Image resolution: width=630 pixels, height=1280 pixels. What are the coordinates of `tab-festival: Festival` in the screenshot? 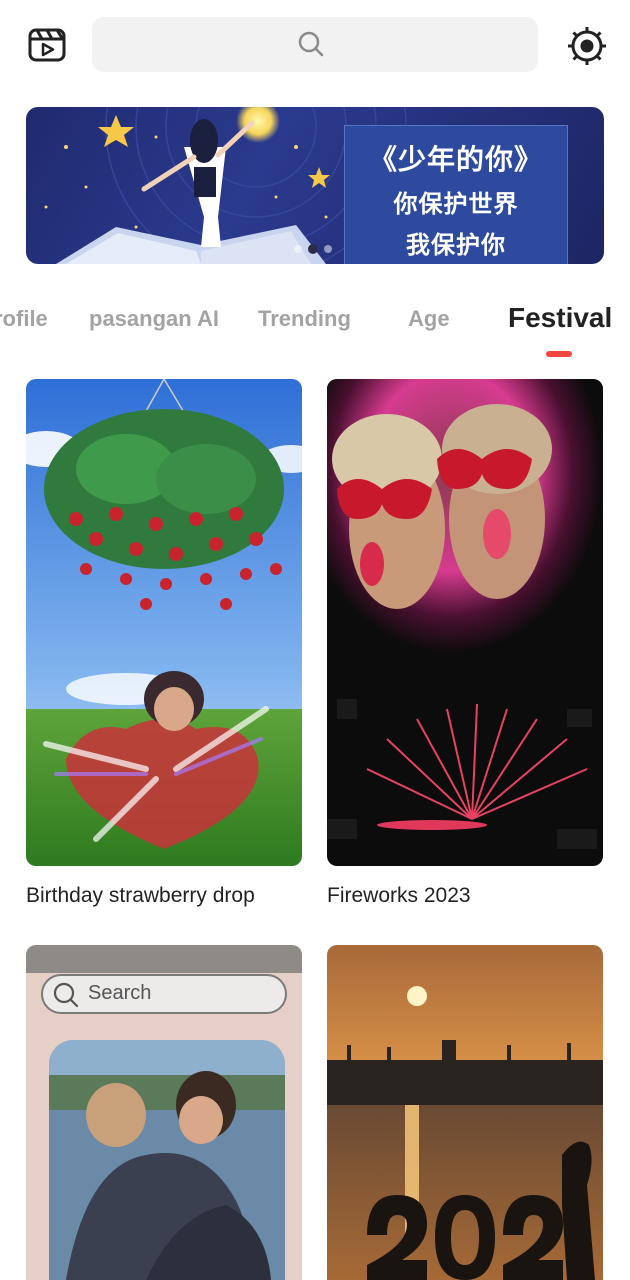 It's located at (560, 318).